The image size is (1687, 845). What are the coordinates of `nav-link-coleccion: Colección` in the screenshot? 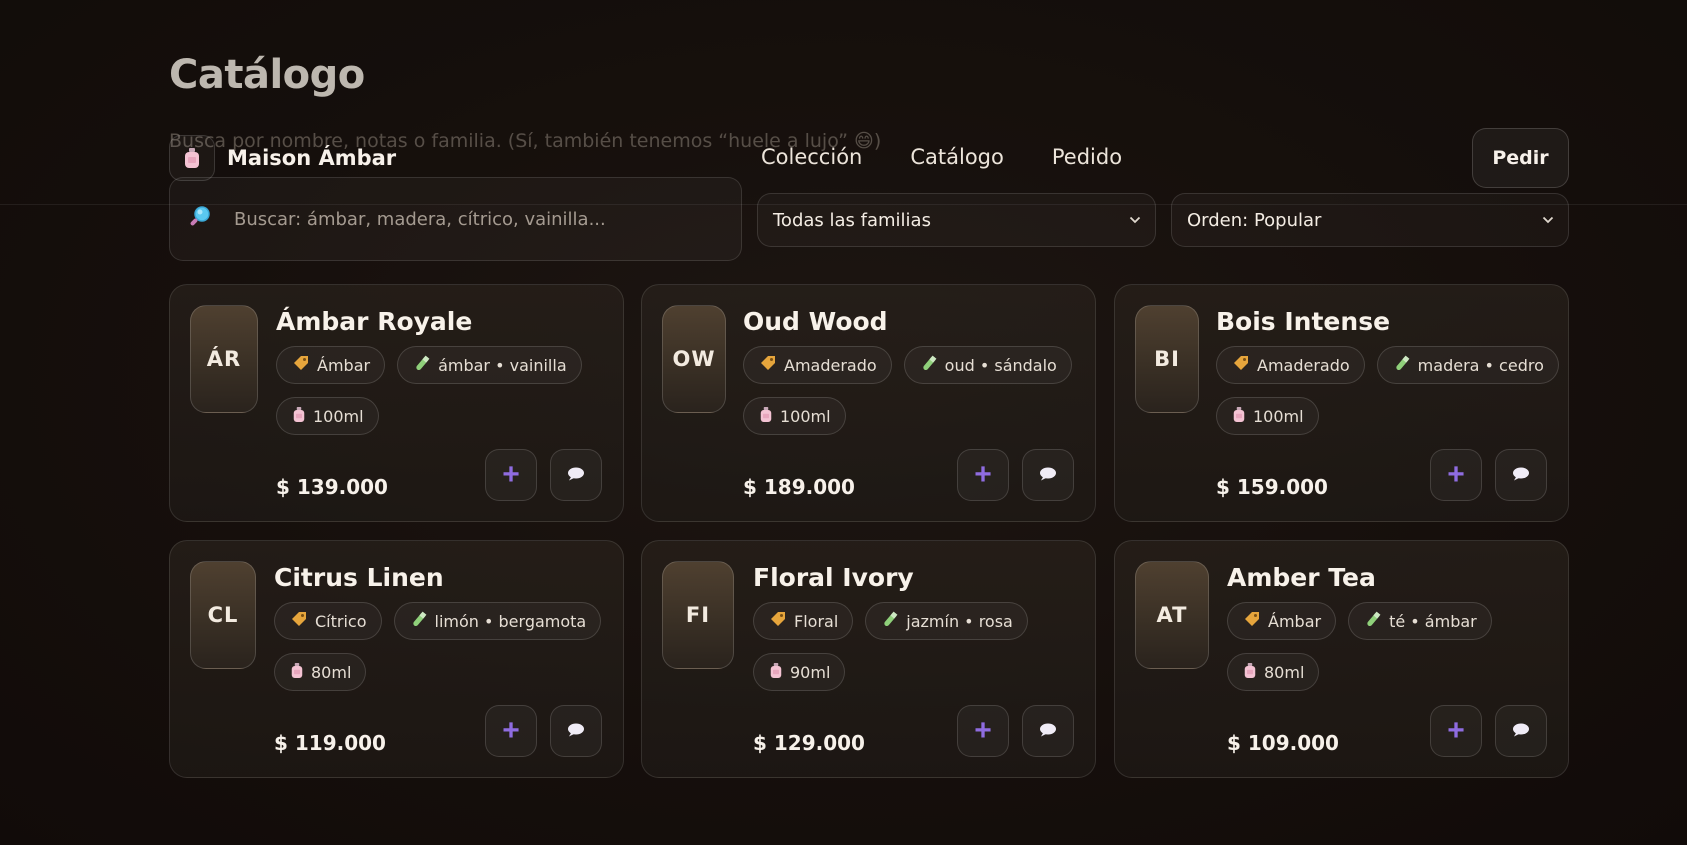 It's located at (811, 157).